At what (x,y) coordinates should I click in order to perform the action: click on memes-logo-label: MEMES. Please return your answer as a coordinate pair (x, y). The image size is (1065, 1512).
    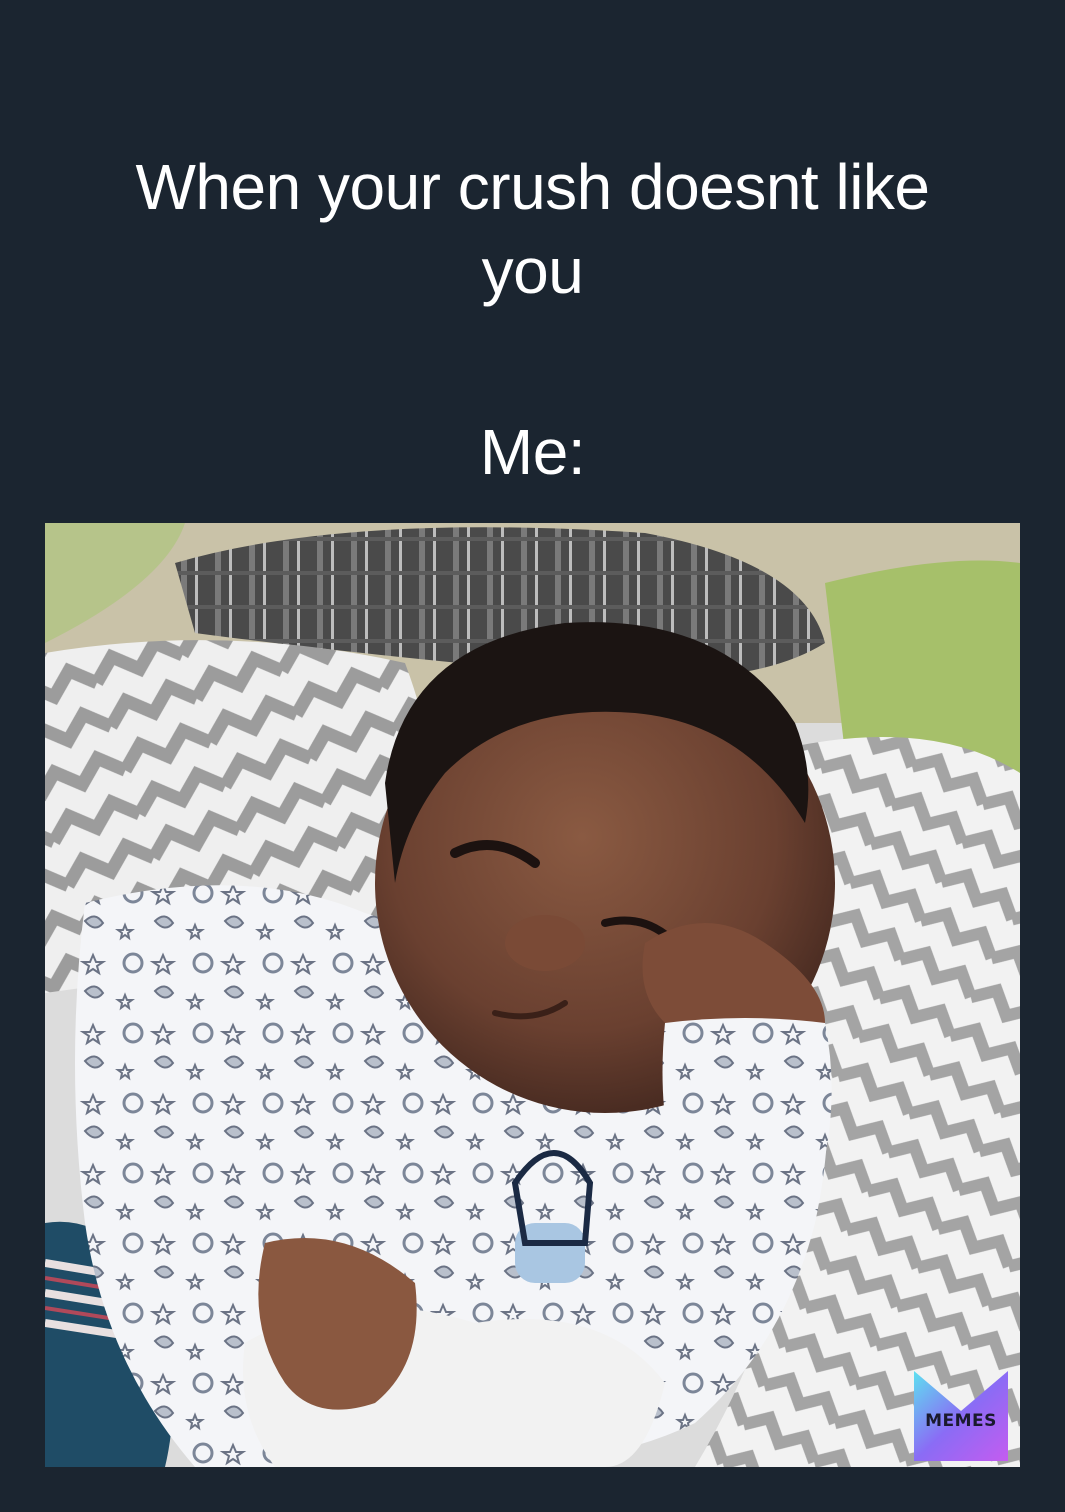
    Looking at the image, I should click on (961, 1421).